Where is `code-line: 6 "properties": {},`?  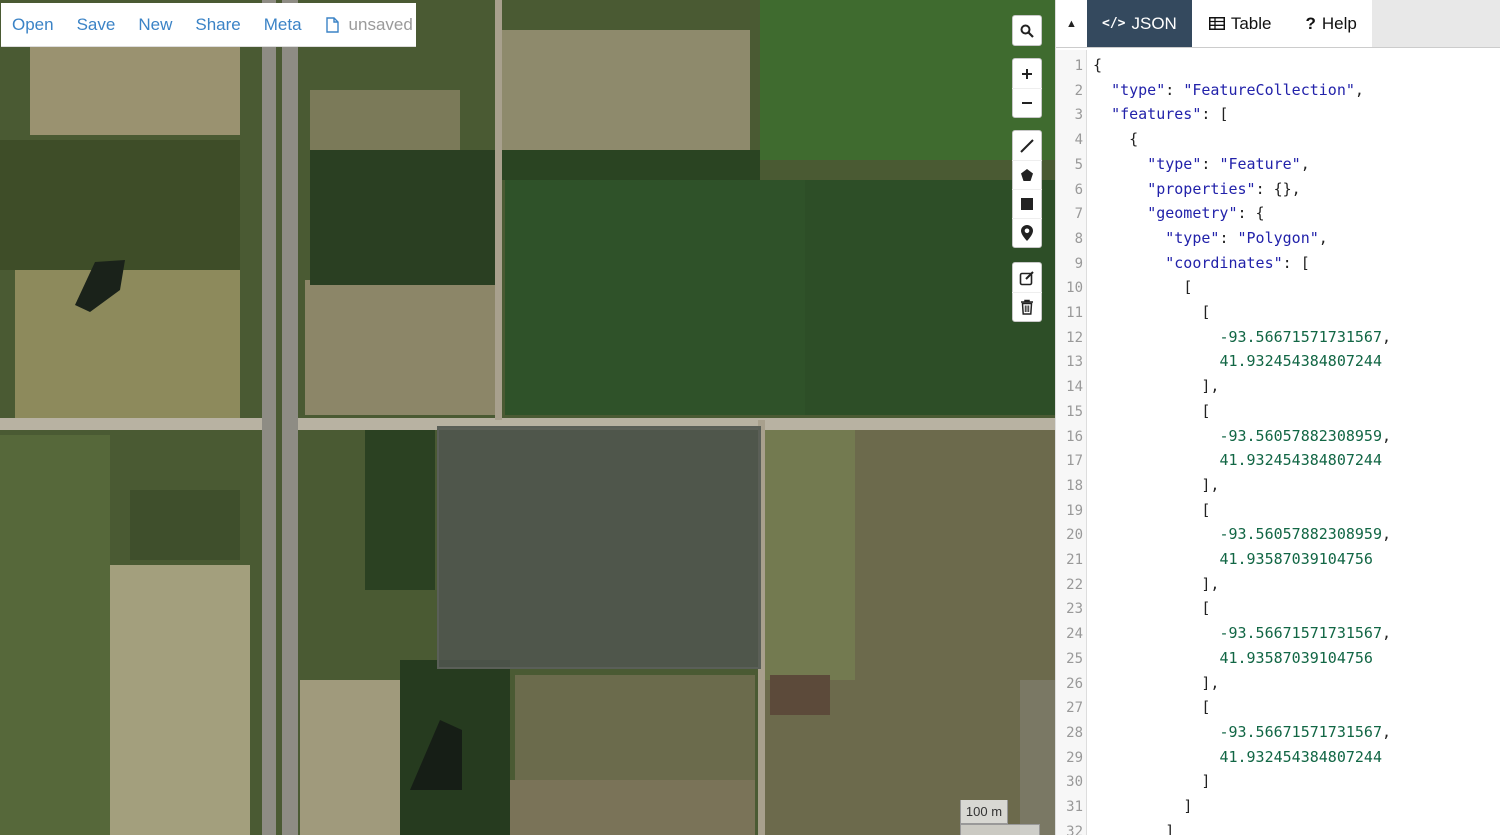 code-line: 6 "properties": {}, is located at coordinates (1178, 189).